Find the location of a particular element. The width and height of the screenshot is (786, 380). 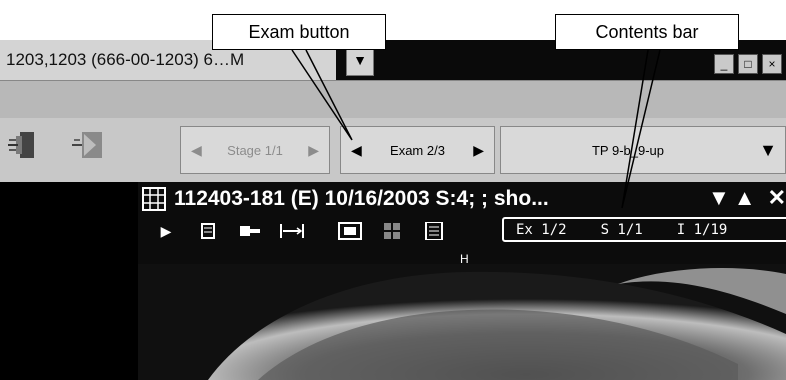

scroll-up-icon: ▲ is located at coordinates (745, 198).